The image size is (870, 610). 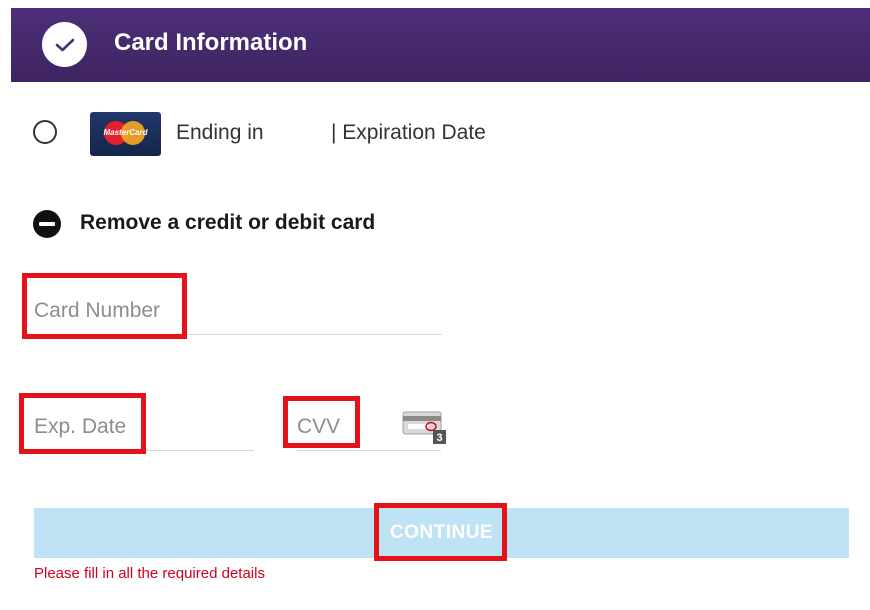 I want to click on cvv-icon-digit: 3, so click(x=439, y=438).